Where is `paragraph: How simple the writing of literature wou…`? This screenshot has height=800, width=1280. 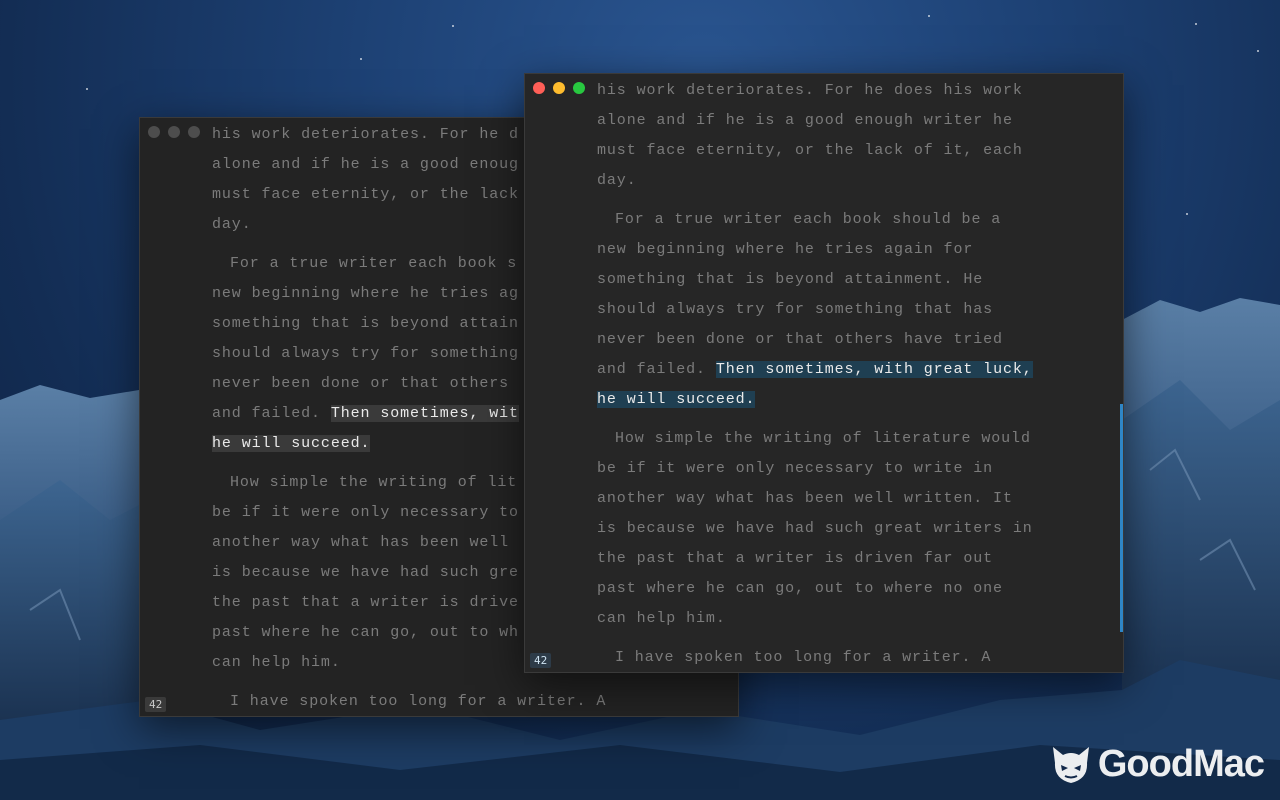
paragraph: How simple the writing of literature wou… is located at coordinates (835, 529).